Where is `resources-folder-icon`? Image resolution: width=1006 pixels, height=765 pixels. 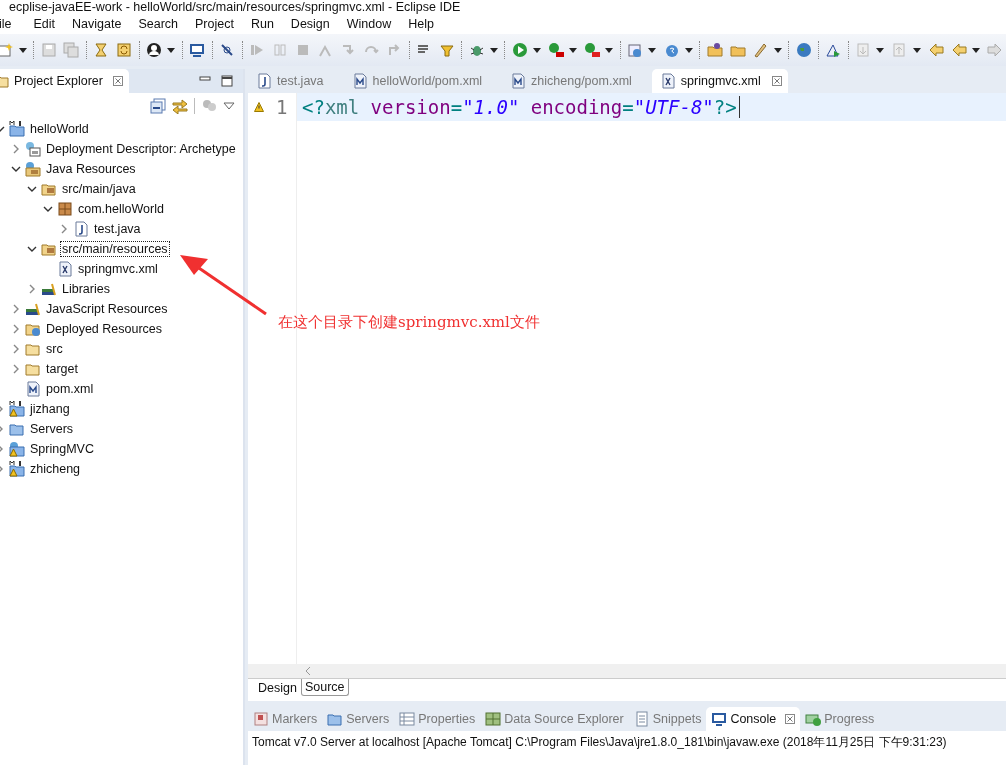
resources-folder-icon is located at coordinates (33, 169).